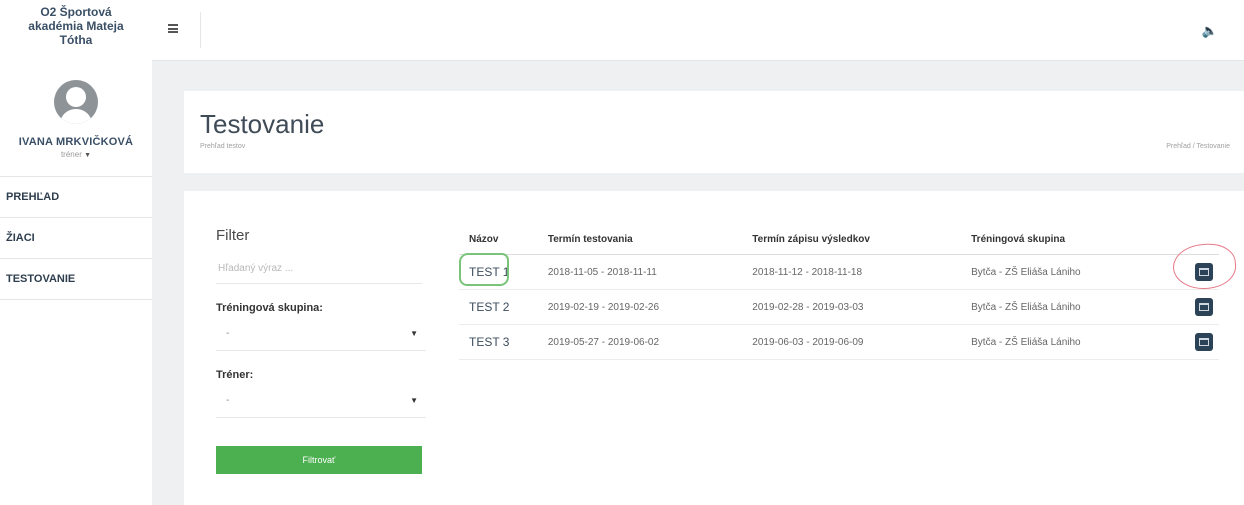 This screenshot has width=1244, height=505. Describe the element at coordinates (852, 342) in the screenshot. I see `results-date-cell: 2019-06-03 - 2019-06-09` at that location.